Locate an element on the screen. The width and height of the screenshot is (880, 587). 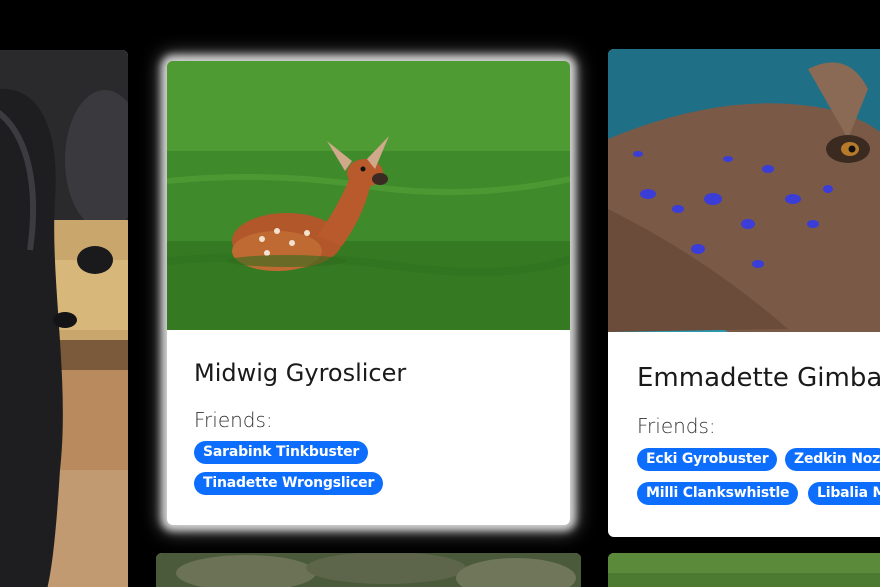
rocky-photo is located at coordinates (368, 570).